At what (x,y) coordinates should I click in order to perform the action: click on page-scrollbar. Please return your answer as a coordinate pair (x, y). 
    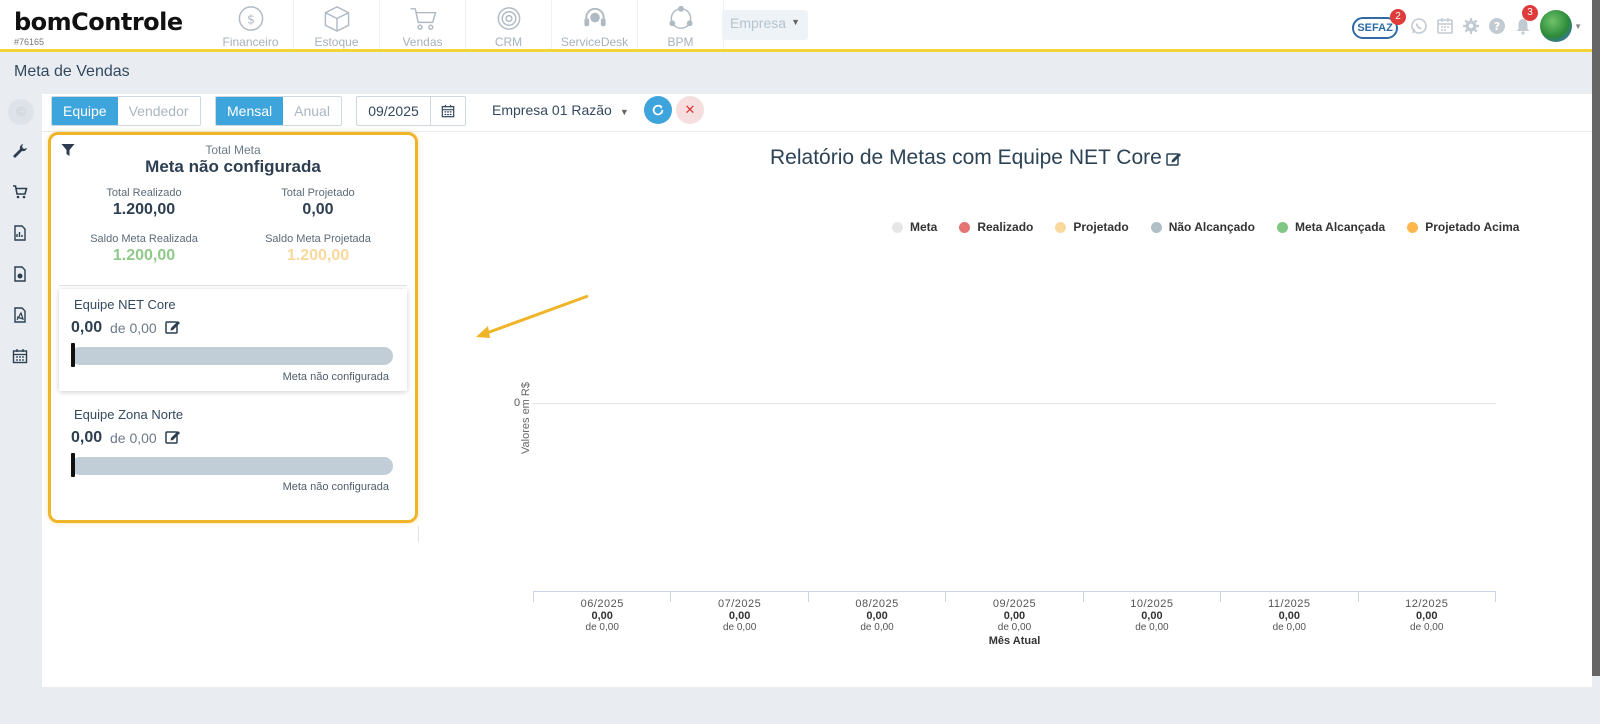
    Looking at the image, I should click on (1596, 338).